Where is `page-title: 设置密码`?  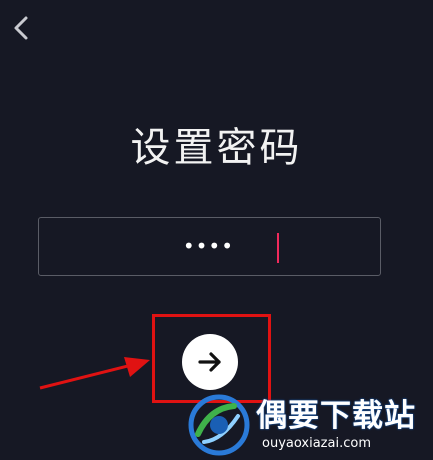
page-title: 设置密码 is located at coordinates (216, 148).